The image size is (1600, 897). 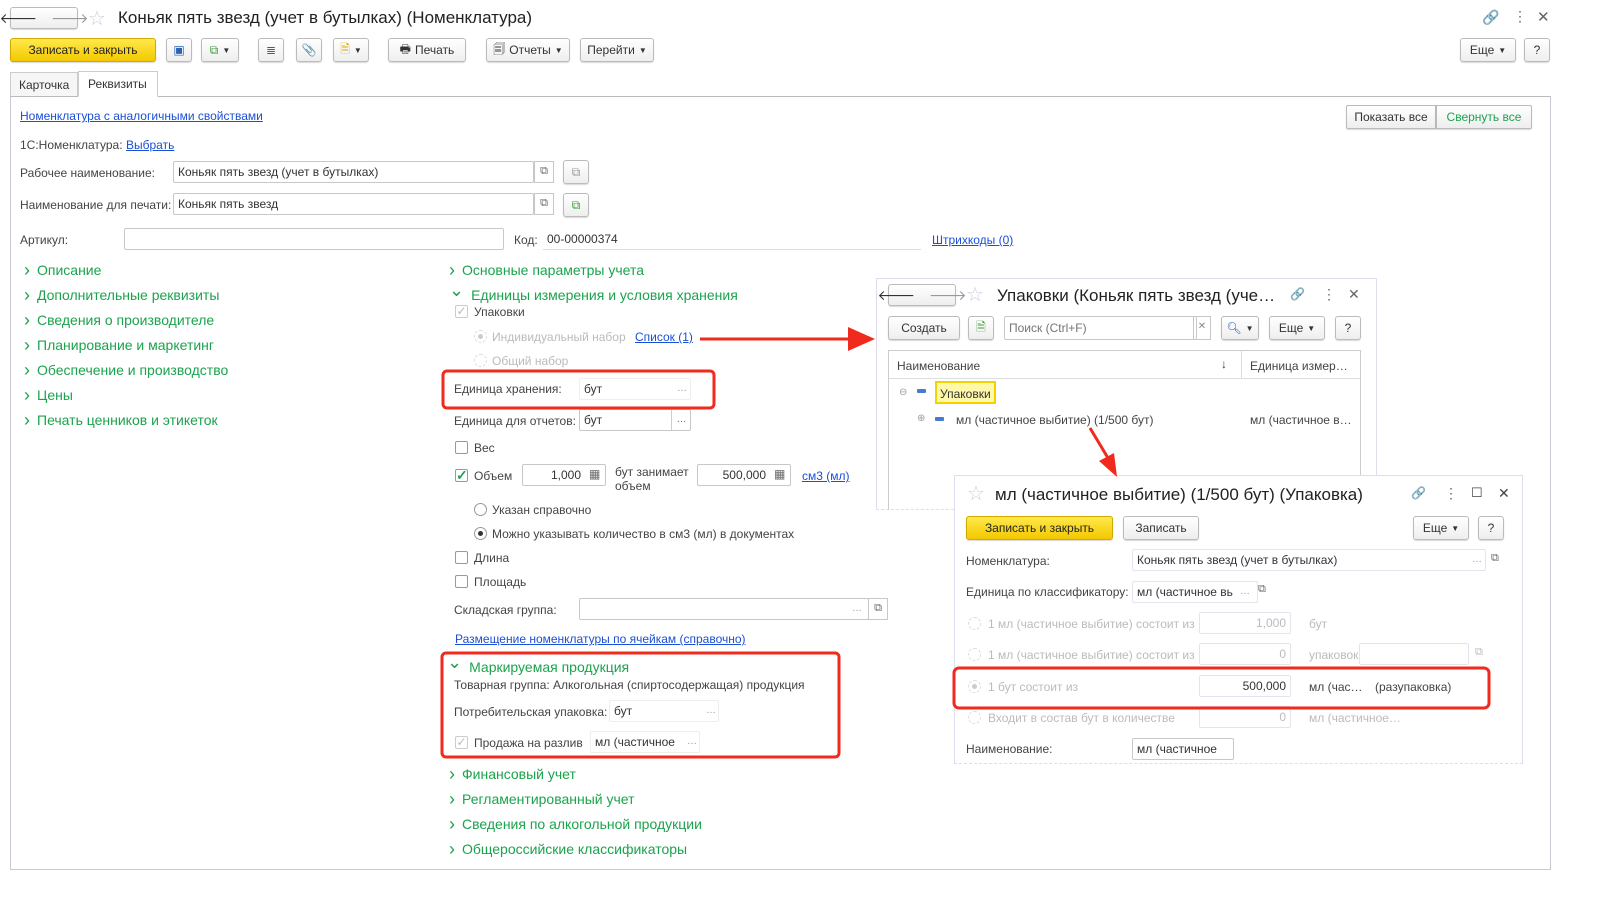 I want to click on arrow-to-package-form, so click(x=1099, y=443).